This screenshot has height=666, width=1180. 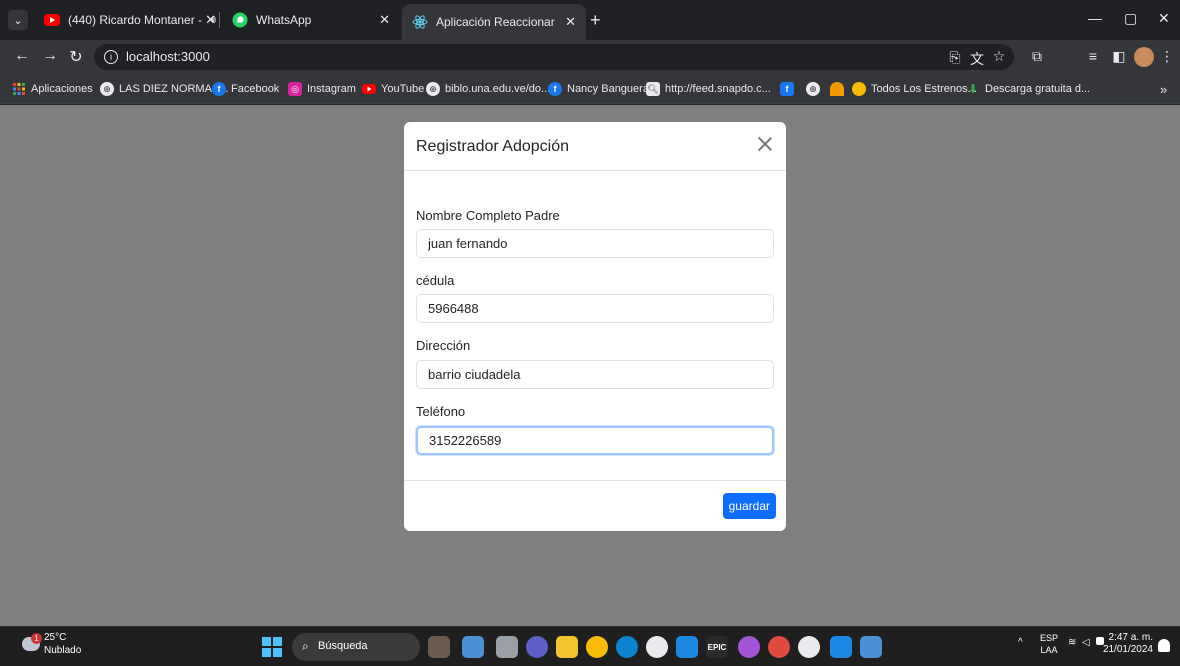 What do you see at coordinates (488, 215) in the screenshot?
I see `label-parent-name: Nombre Completo Padre` at bounding box center [488, 215].